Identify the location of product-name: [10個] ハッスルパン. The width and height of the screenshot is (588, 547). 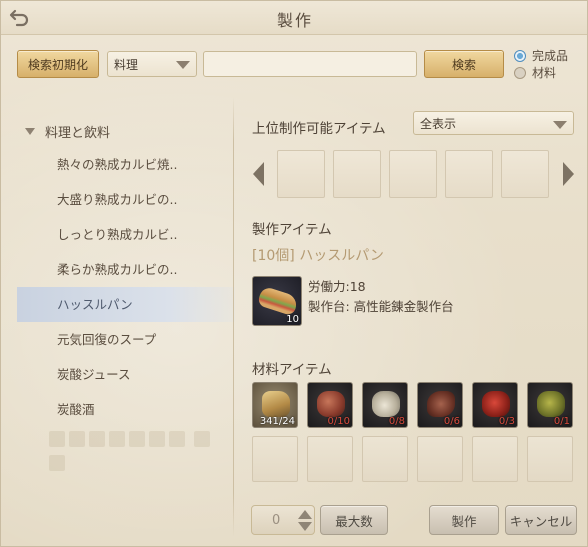
(318, 256).